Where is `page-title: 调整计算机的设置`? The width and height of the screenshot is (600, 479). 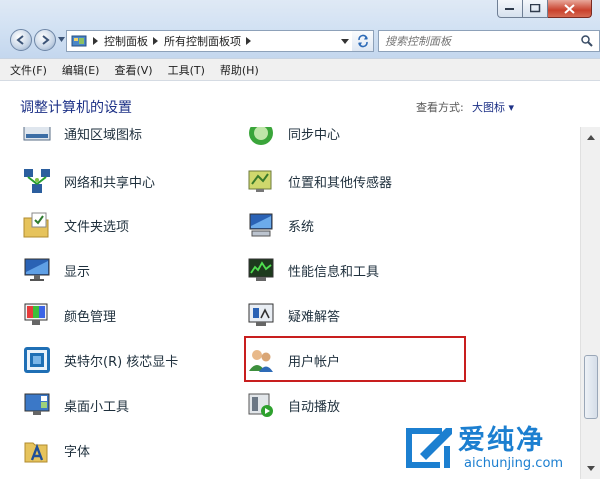
page-title: 调整计算机的设置 is located at coordinates (76, 108).